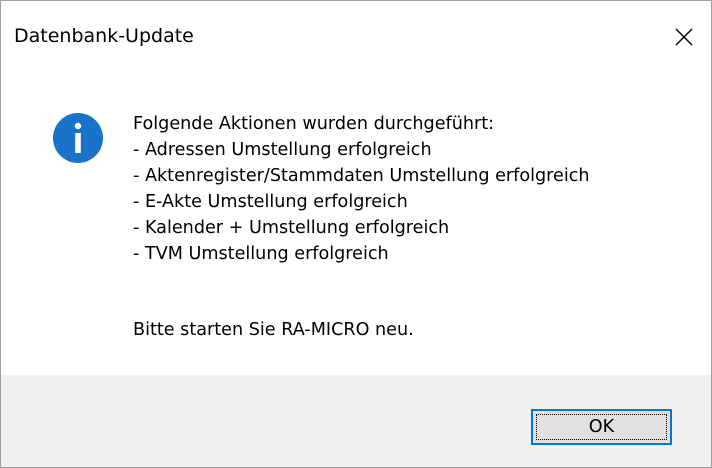 Image resolution: width=712 pixels, height=468 pixels. What do you see at coordinates (273, 330) in the screenshot?
I see `restart-notice: Bitte starten Sie RA-MICRO neu.` at bounding box center [273, 330].